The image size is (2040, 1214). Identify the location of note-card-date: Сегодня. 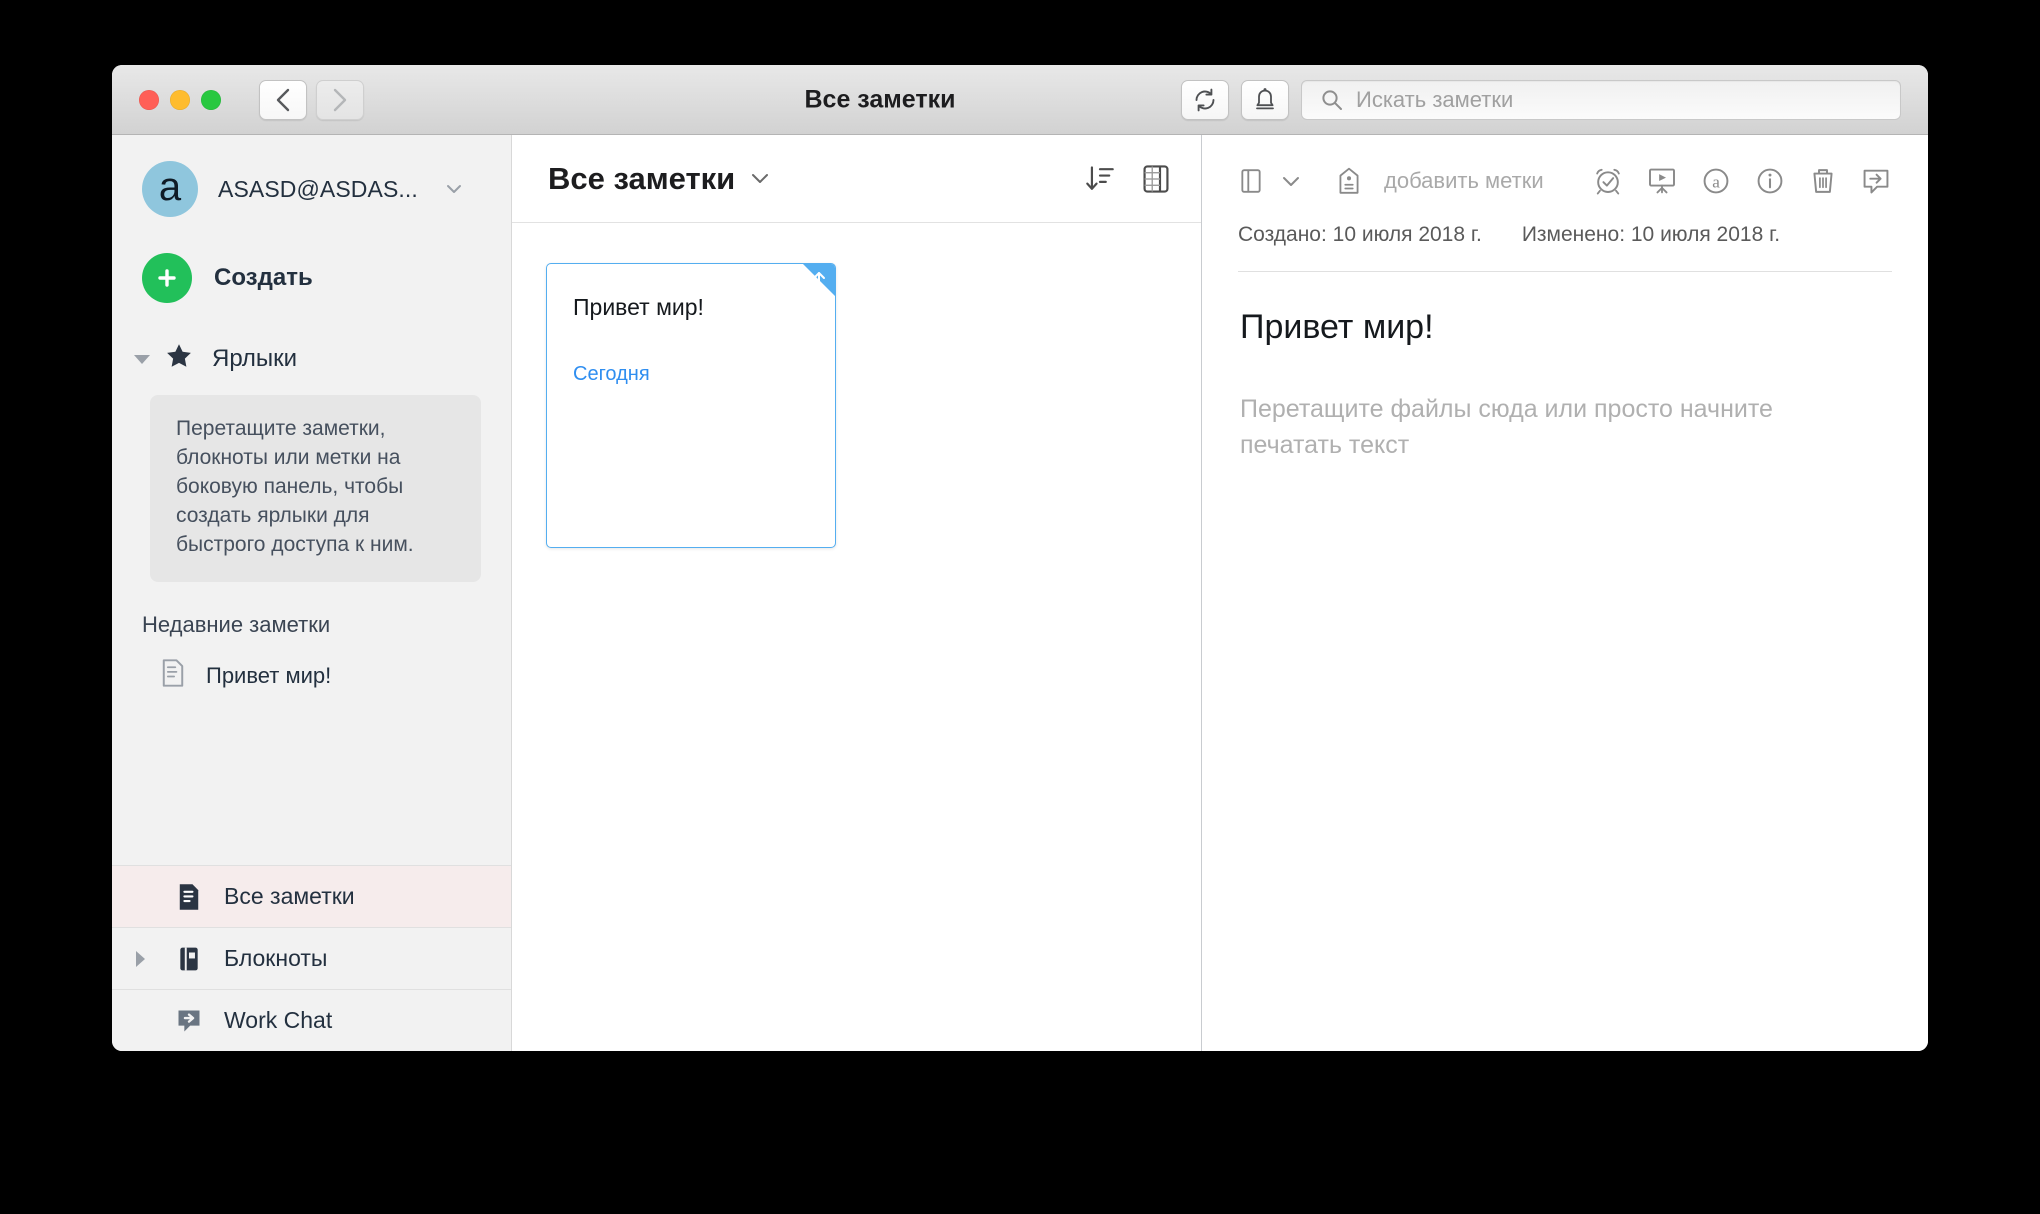
(611, 374).